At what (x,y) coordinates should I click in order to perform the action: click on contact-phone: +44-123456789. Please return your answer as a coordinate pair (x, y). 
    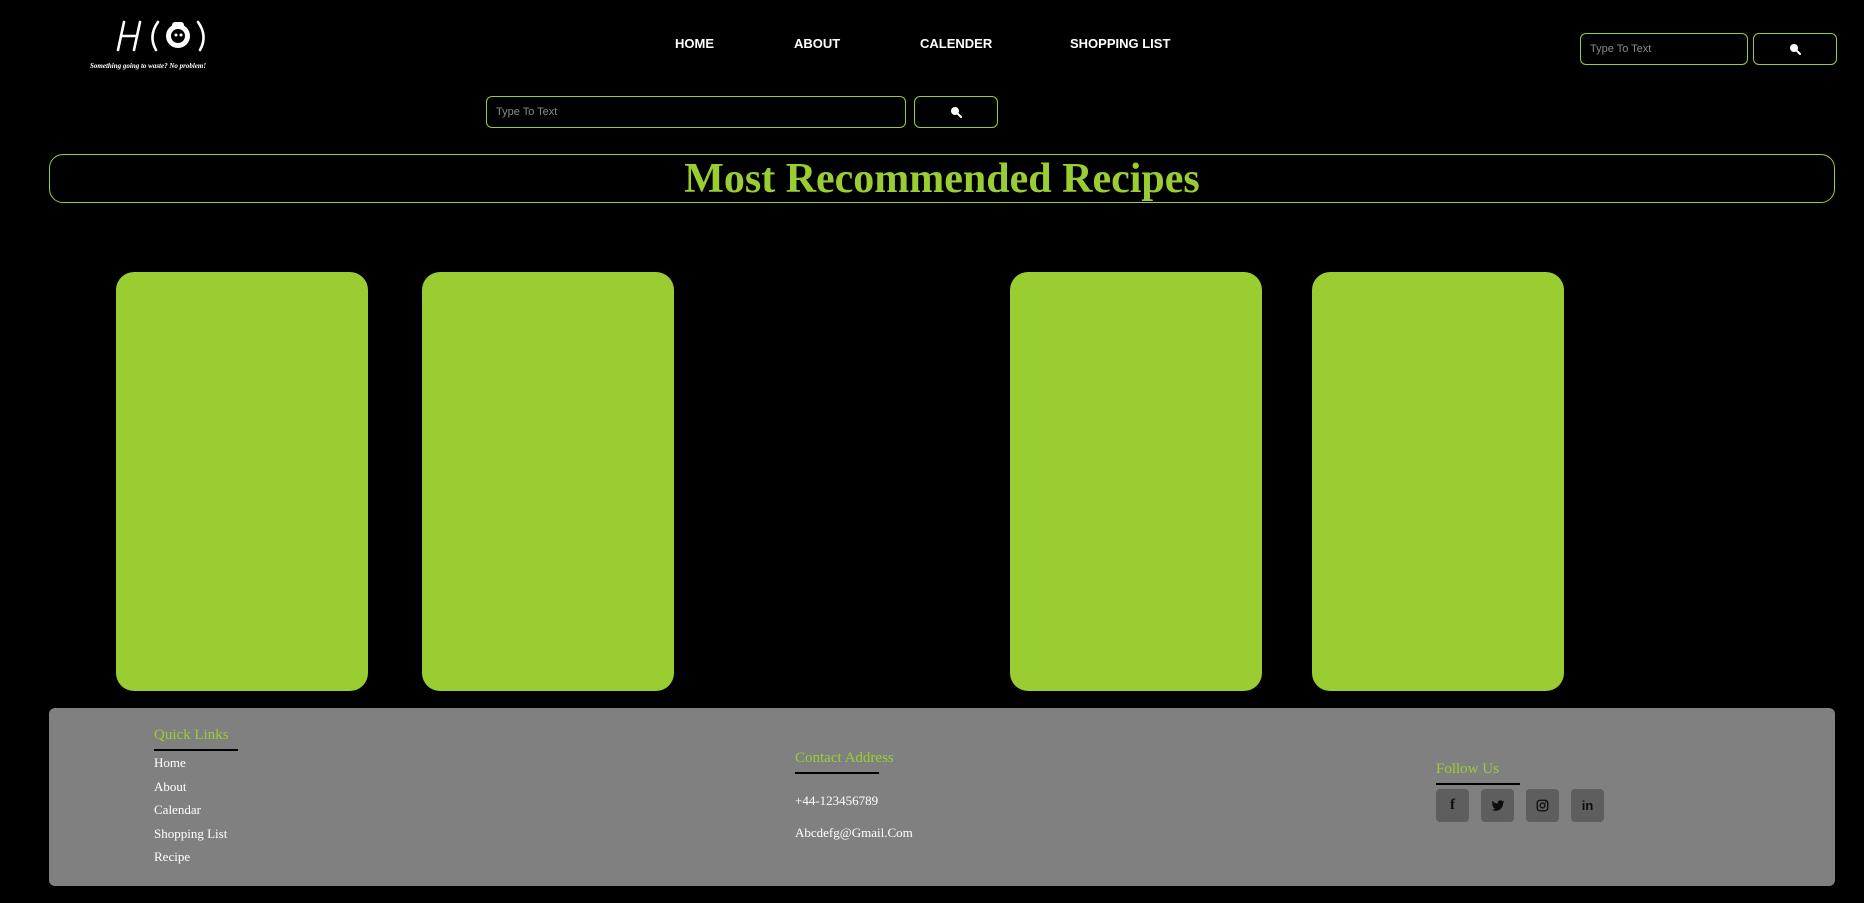
    Looking at the image, I should click on (837, 800).